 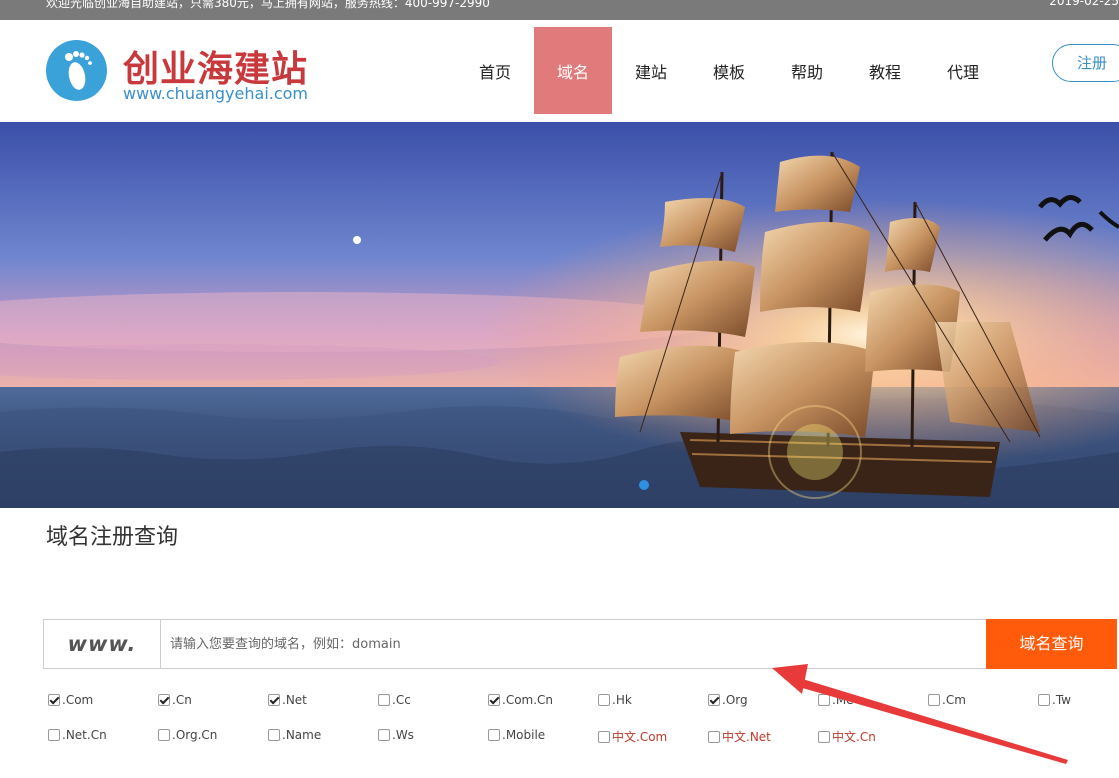 I want to click on nav-item-build-site: 建站, so click(x=651, y=70).